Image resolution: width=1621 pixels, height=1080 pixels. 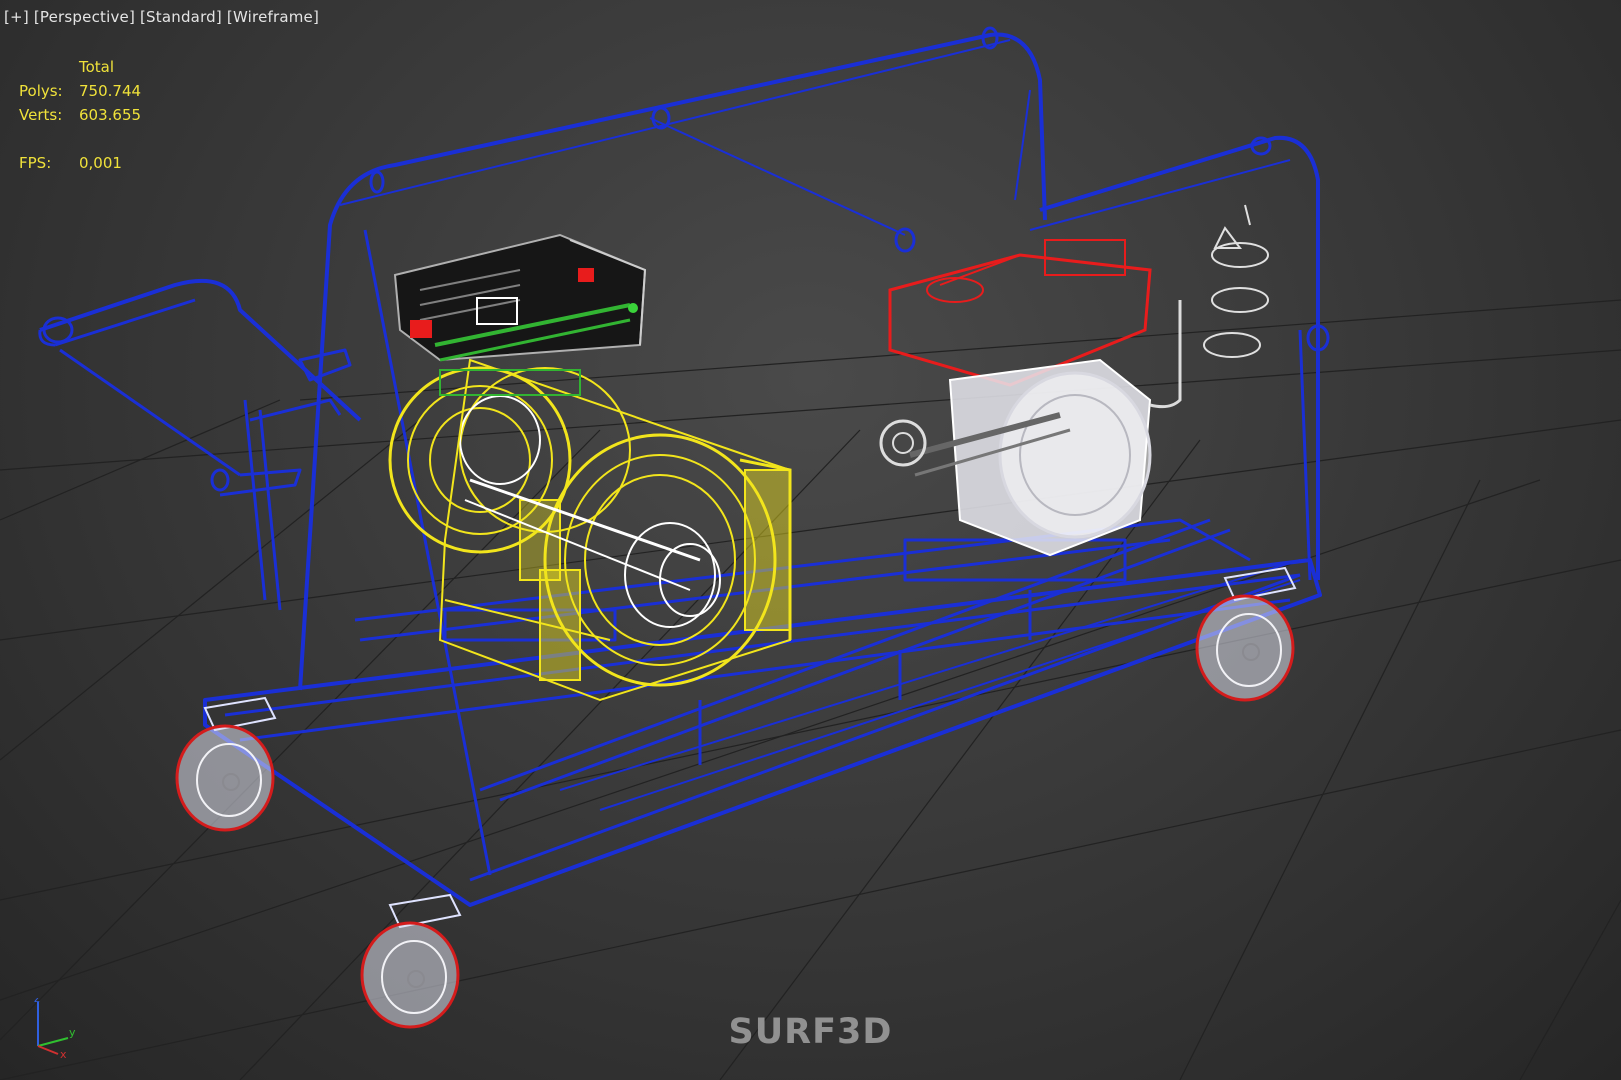 I want to click on fps-label: FPS:, so click(x=35, y=163).